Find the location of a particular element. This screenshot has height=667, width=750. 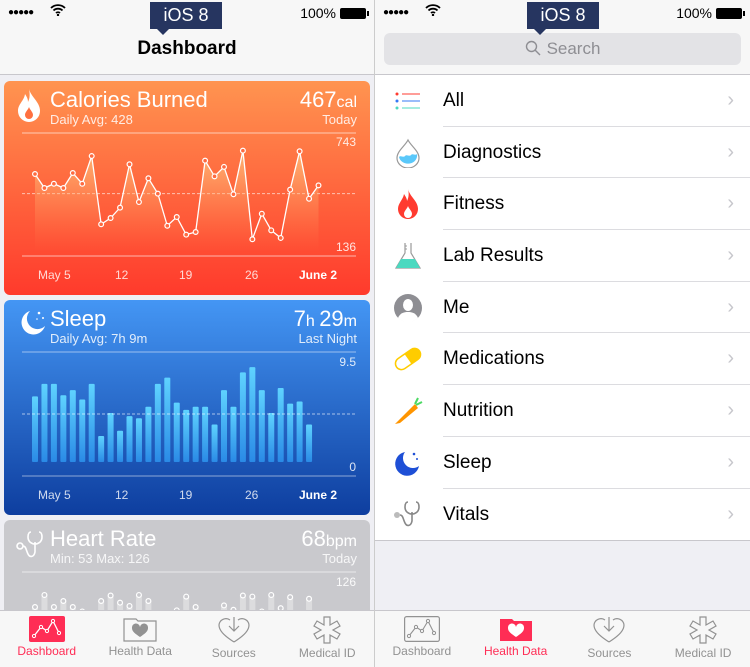

list-item-me: Me › is located at coordinates (562, 308).